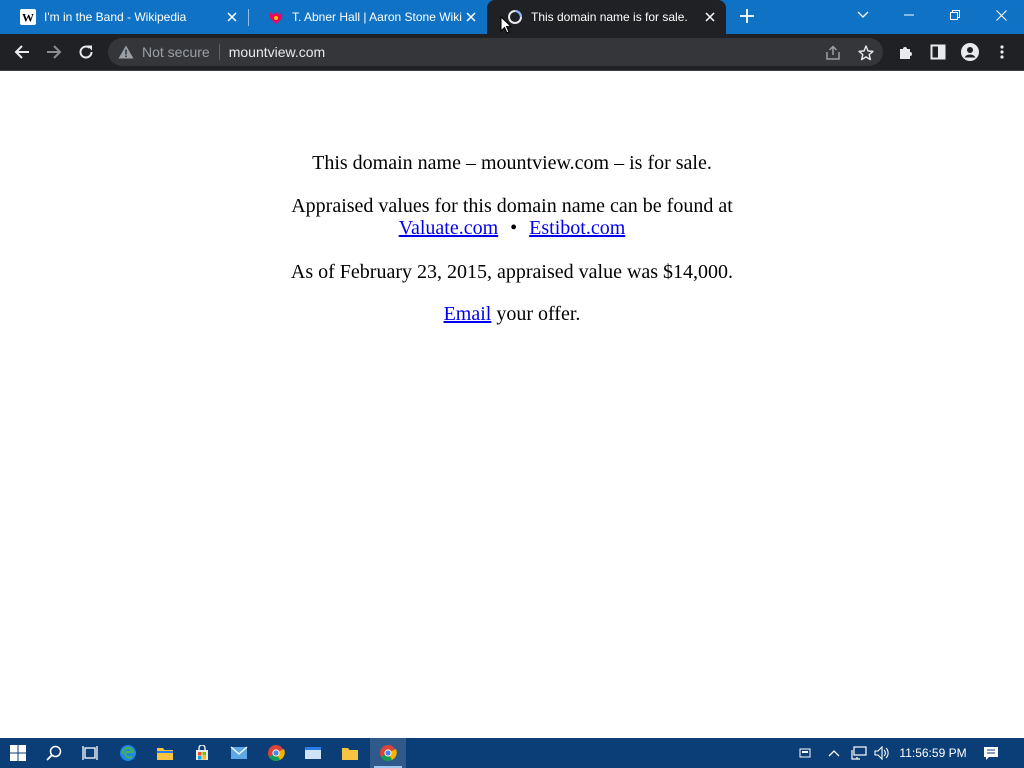 The height and width of the screenshot is (768, 1024). What do you see at coordinates (506, 27) in the screenshot?
I see `mouse-cursor` at bounding box center [506, 27].